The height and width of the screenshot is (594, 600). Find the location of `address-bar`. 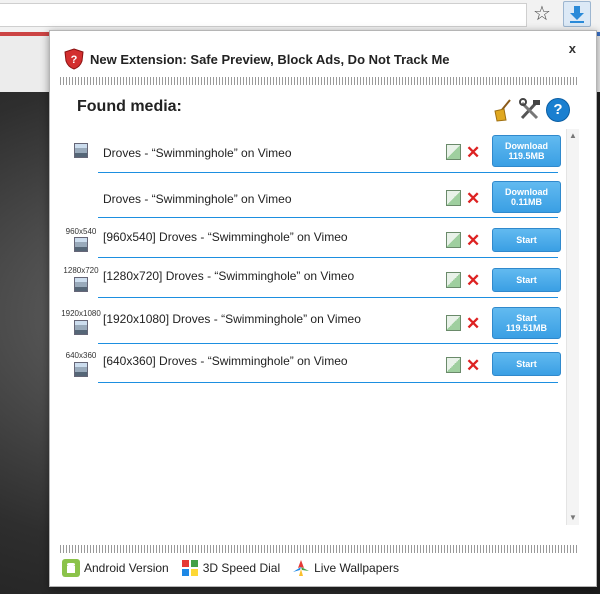

address-bar is located at coordinates (263, 15).